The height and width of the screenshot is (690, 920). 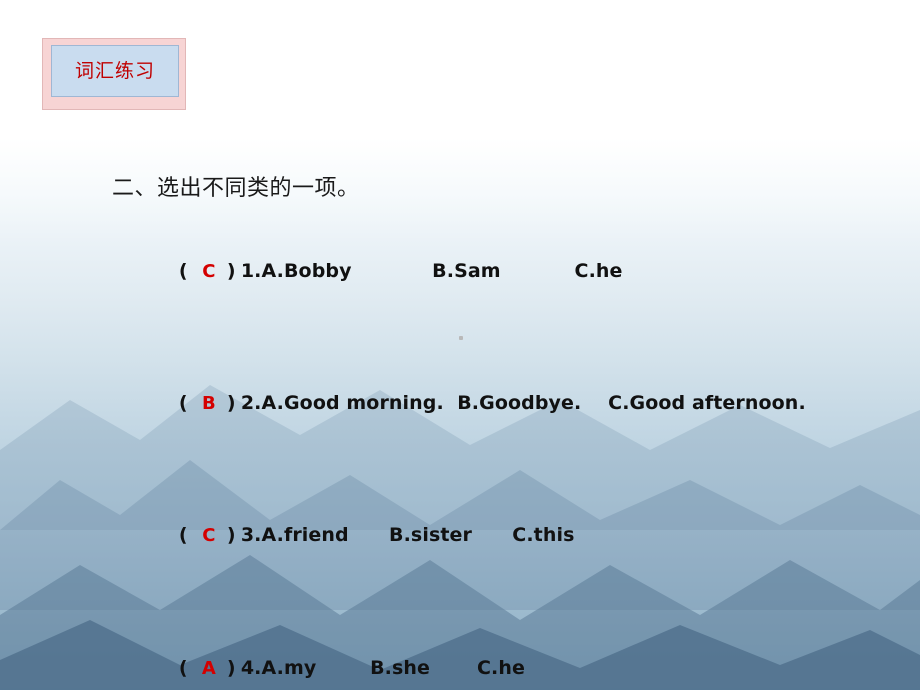 I want to click on question-row: ( A) 4.A.my B.she C.he, so click(x=536, y=662).